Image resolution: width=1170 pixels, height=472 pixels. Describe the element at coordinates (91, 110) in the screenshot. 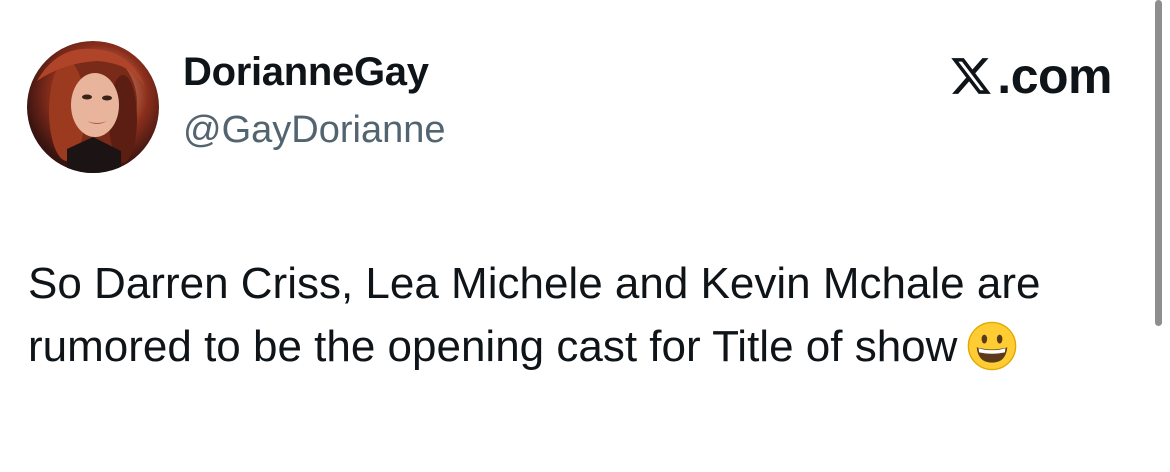

I see `avatar-image` at that location.